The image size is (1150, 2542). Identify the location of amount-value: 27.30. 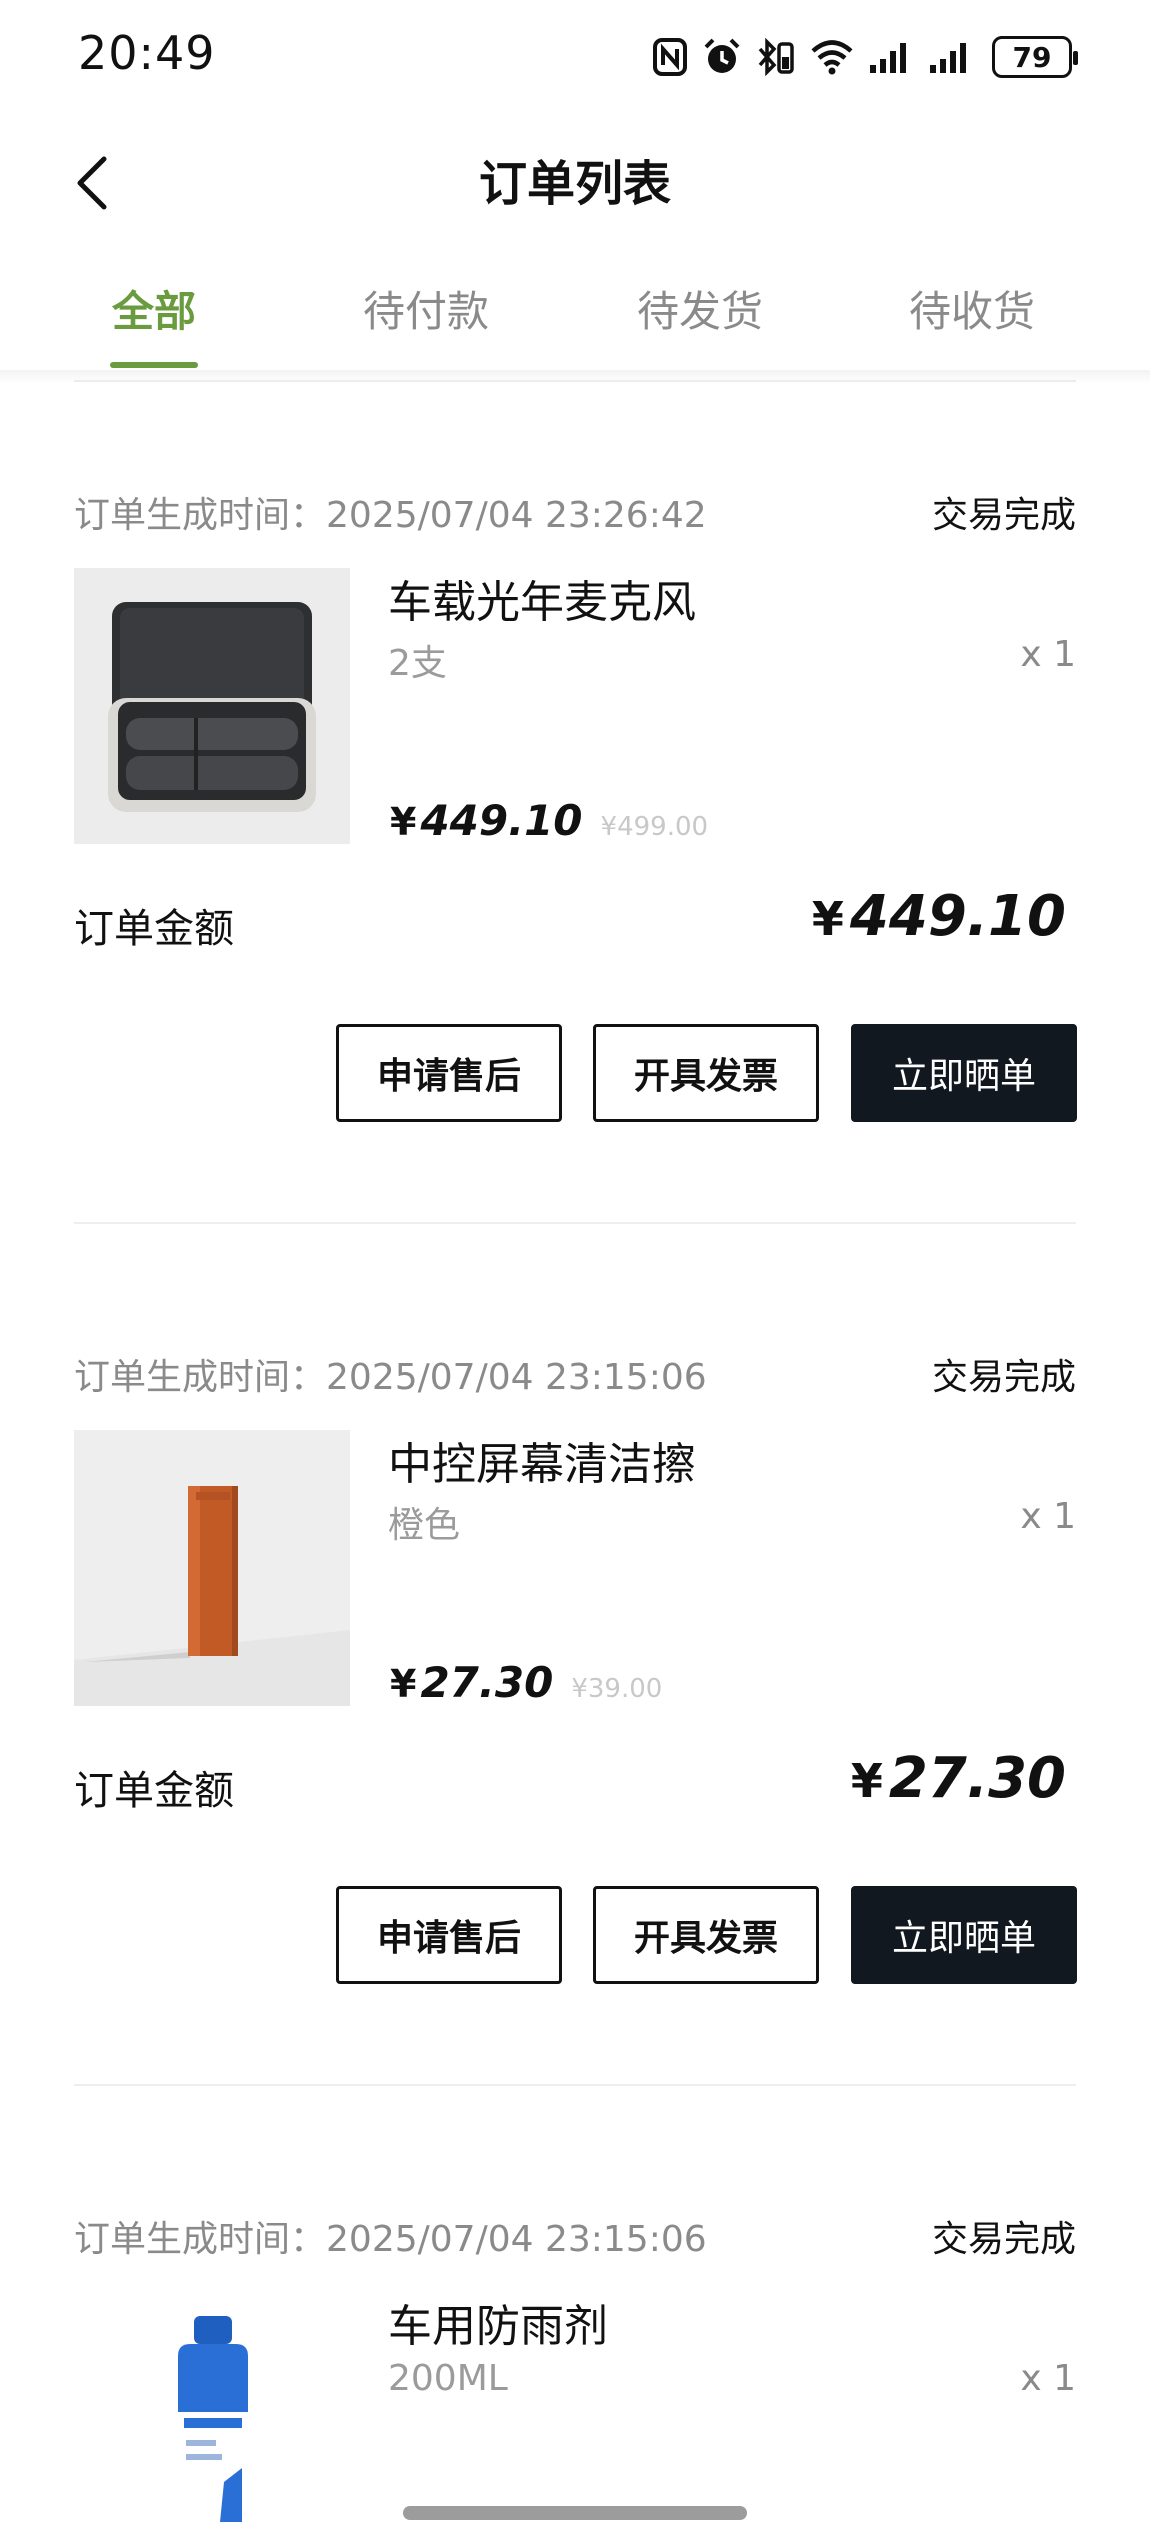
(977, 1778).